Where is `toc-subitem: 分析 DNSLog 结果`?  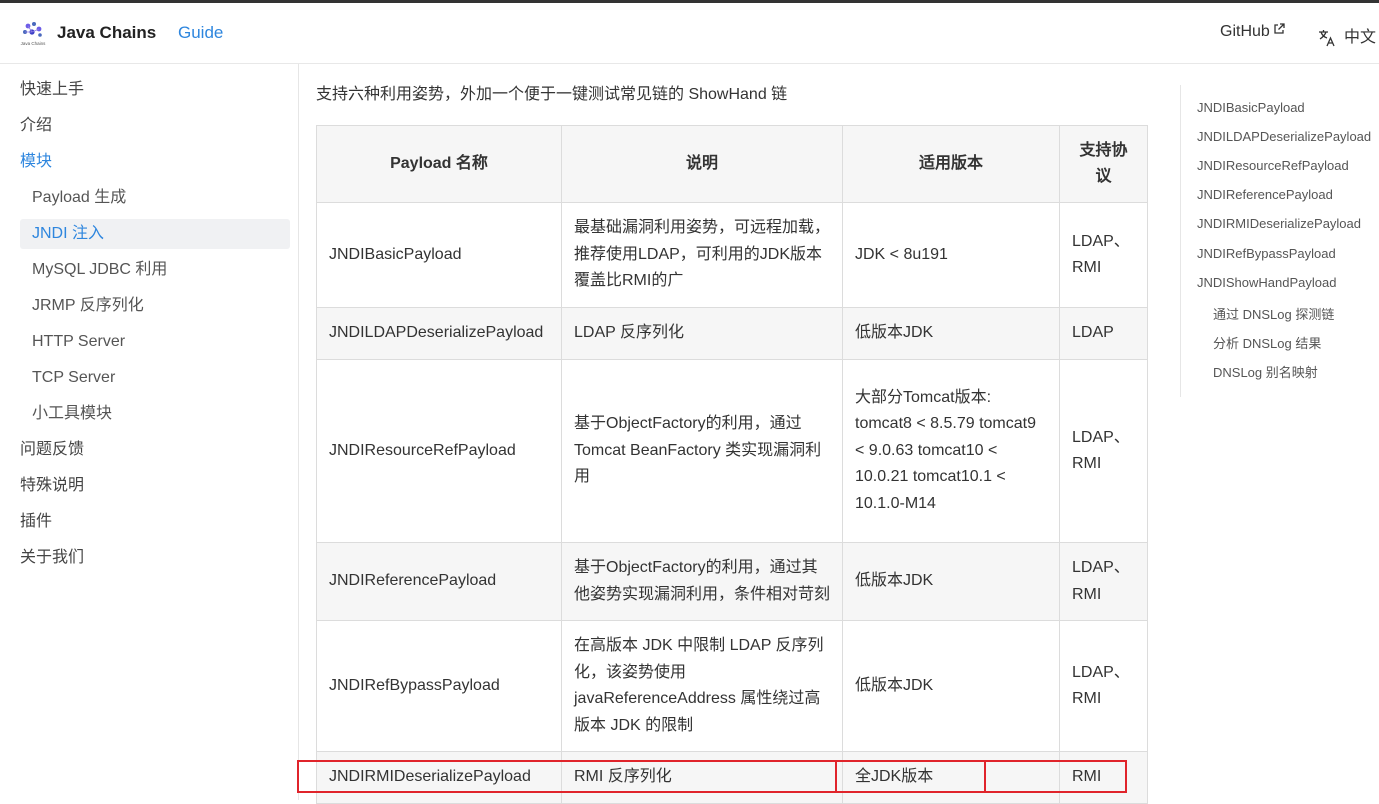
toc-subitem: 分析 DNSLog 结果 is located at coordinates (1267, 342).